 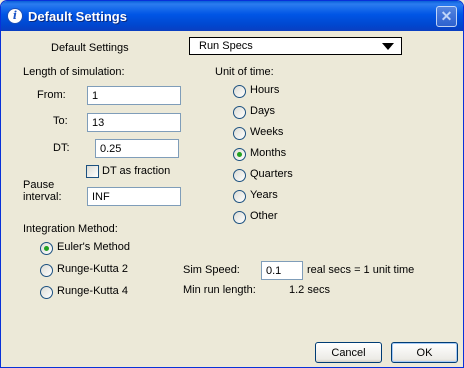 I want to click on pause-interval-input, so click(x=134, y=196).